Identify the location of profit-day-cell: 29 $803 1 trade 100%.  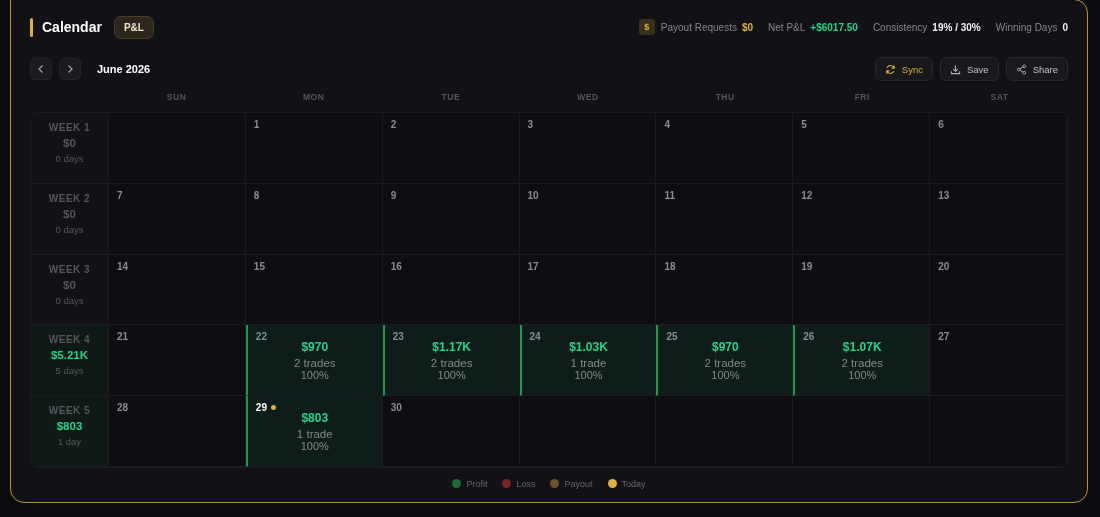
(314, 431).